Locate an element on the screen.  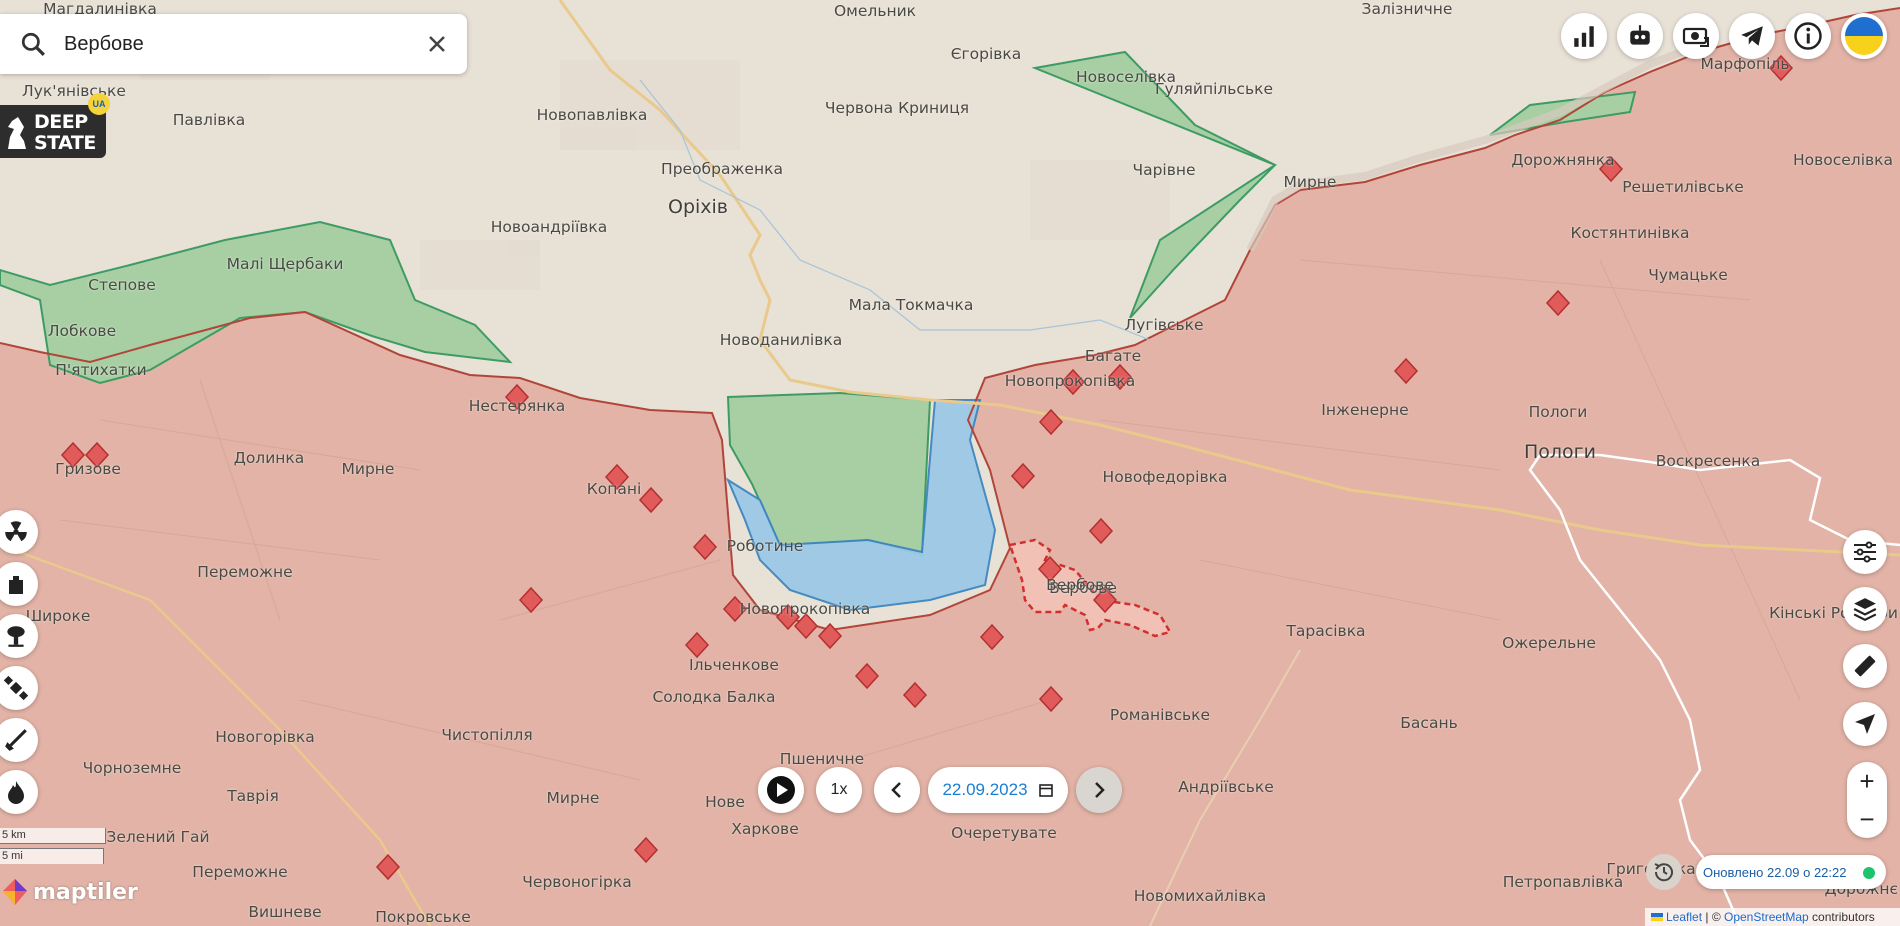
date-picker: 22.09.2023 is located at coordinates (998, 790).